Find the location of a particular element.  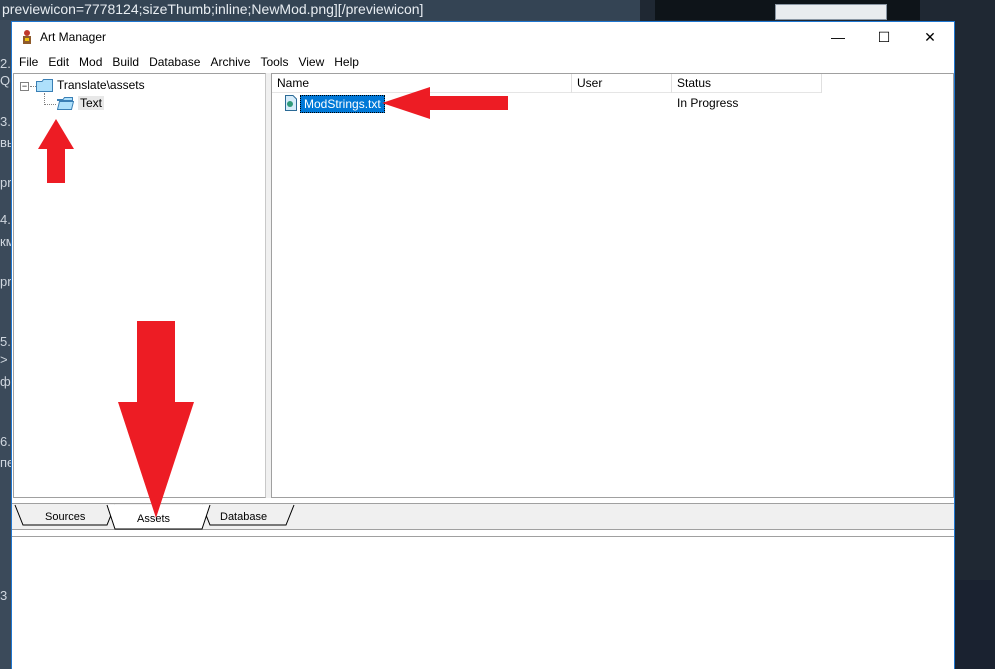

minimize-button: — is located at coordinates (838, 37).